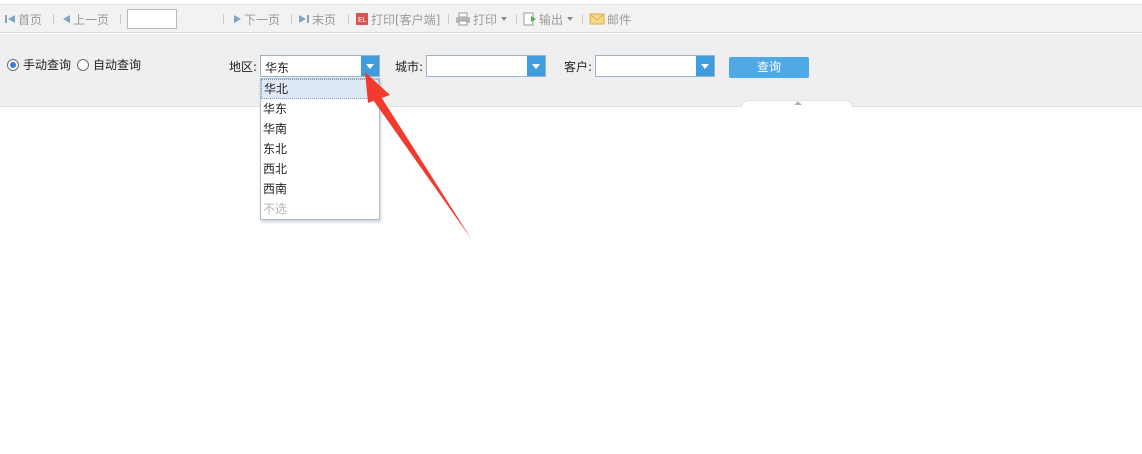 The height and width of the screenshot is (454, 1142). Describe the element at coordinates (262, 19) in the screenshot. I see `next-page-label: 下一页` at that location.